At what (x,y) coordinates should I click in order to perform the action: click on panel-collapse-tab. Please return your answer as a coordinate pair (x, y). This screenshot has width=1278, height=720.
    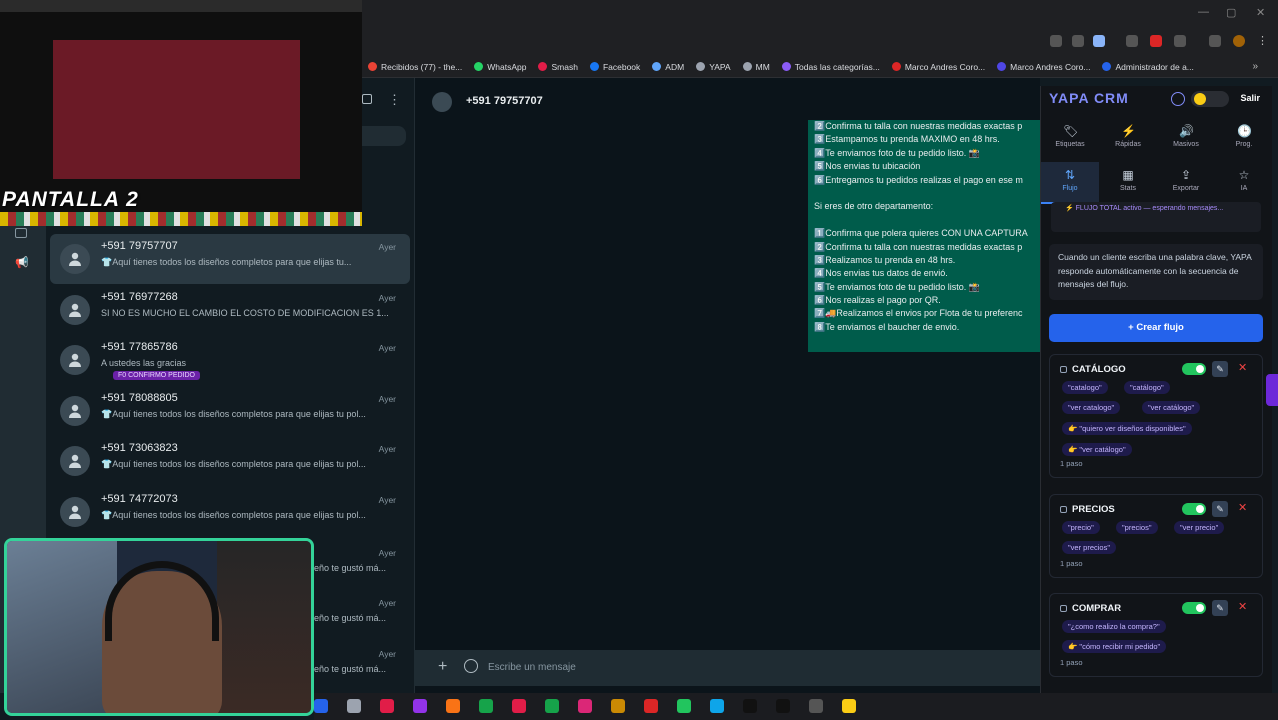
    Looking at the image, I should click on (1272, 390).